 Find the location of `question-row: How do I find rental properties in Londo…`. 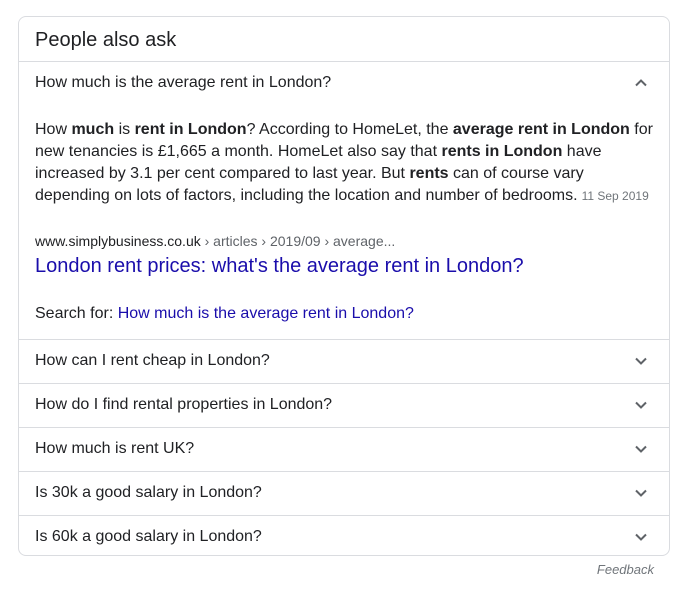

question-row: How do I find rental properties in Londo… is located at coordinates (344, 405).